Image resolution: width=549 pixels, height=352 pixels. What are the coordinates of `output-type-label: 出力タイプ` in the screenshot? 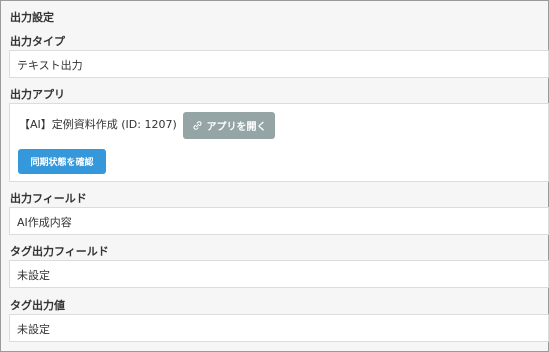 It's located at (37, 41).